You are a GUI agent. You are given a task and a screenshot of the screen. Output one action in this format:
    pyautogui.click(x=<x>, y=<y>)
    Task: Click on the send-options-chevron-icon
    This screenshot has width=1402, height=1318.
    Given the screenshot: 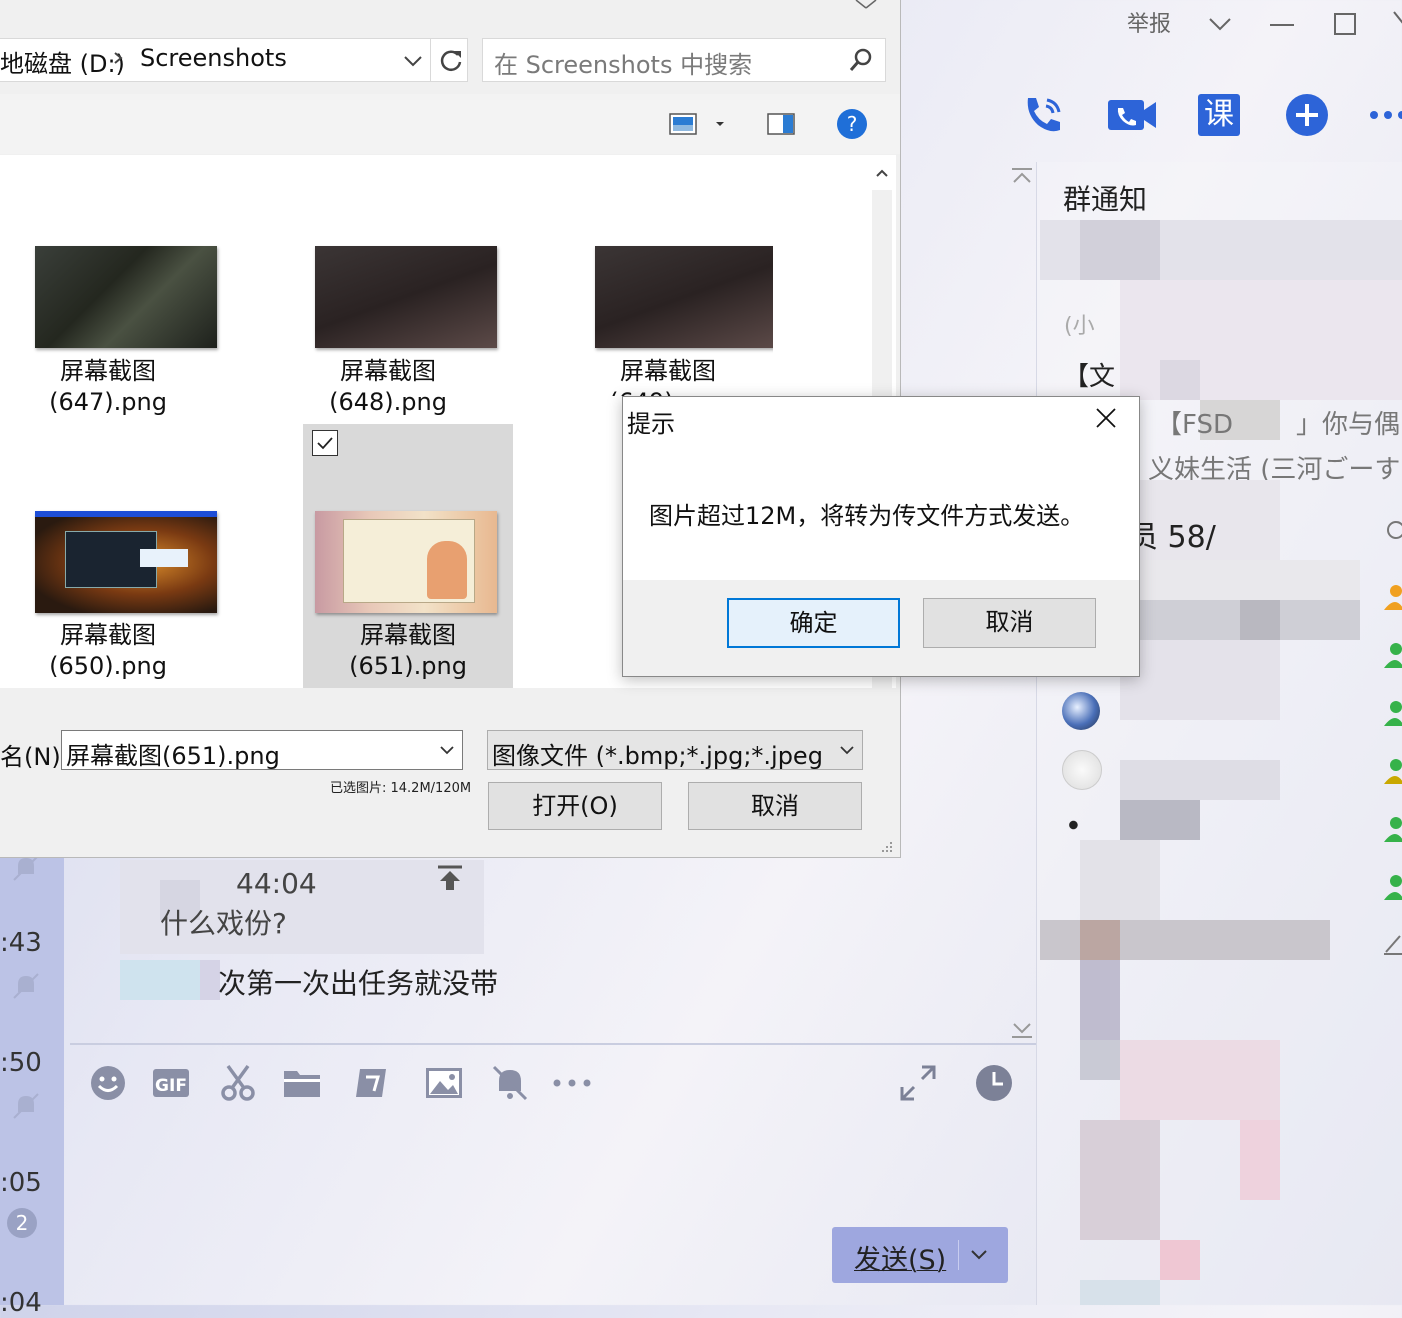 What is the action you would take?
    pyautogui.click(x=979, y=1255)
    